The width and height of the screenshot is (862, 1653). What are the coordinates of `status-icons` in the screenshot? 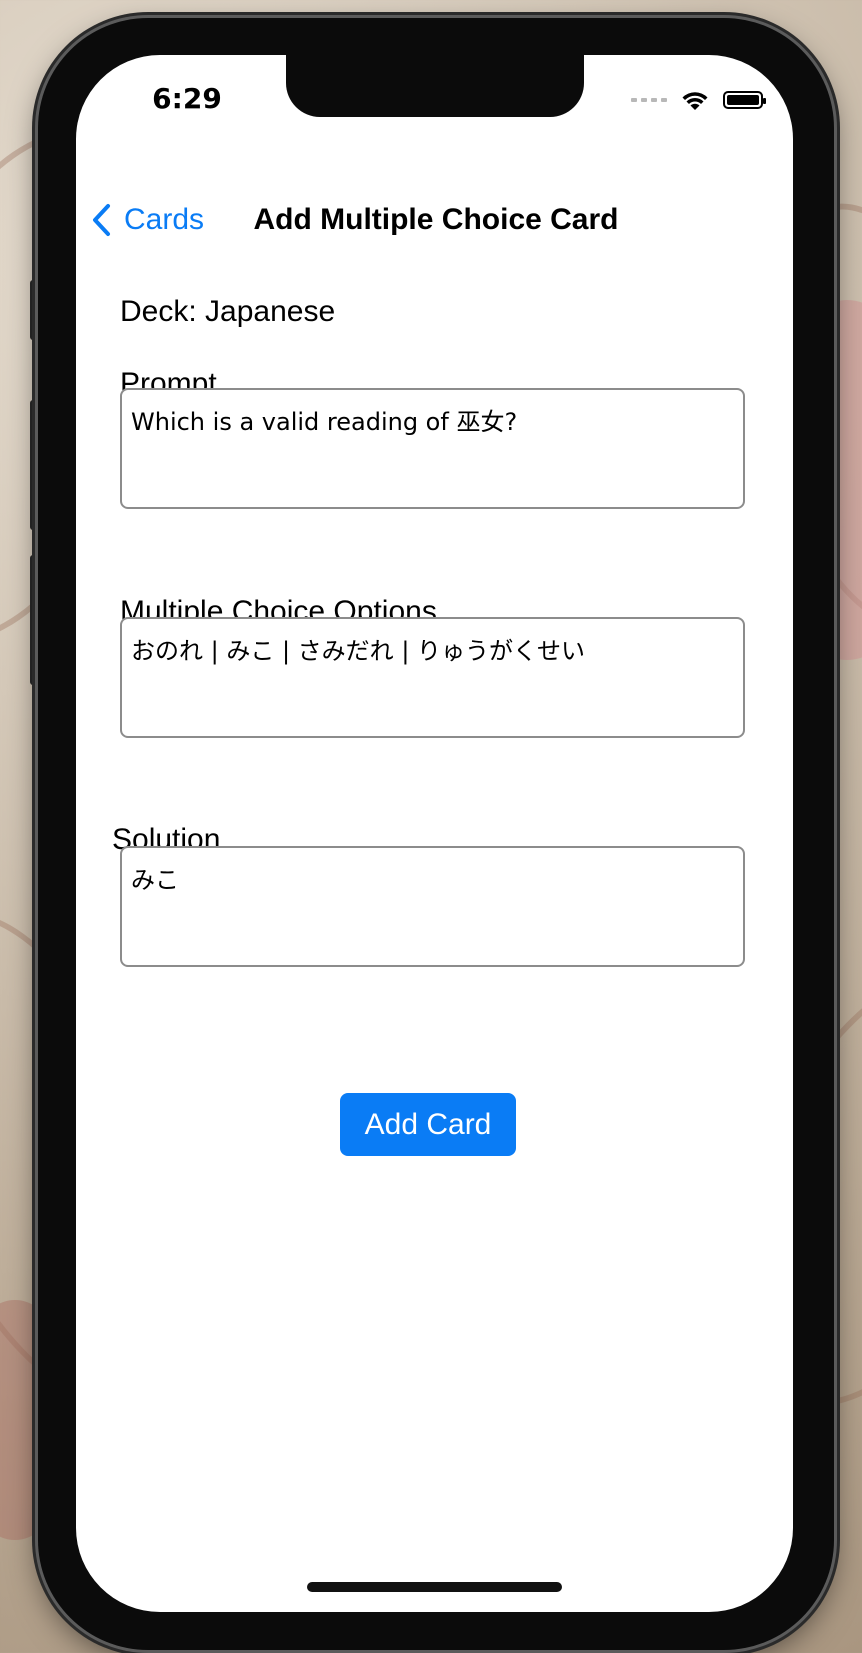 It's located at (698, 100).